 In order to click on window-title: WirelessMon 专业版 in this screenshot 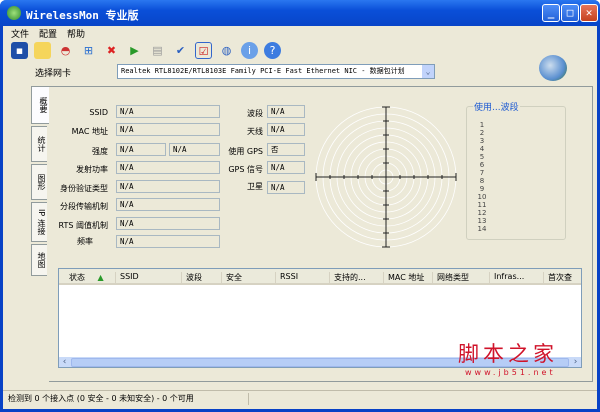, I will do `click(82, 15)`.